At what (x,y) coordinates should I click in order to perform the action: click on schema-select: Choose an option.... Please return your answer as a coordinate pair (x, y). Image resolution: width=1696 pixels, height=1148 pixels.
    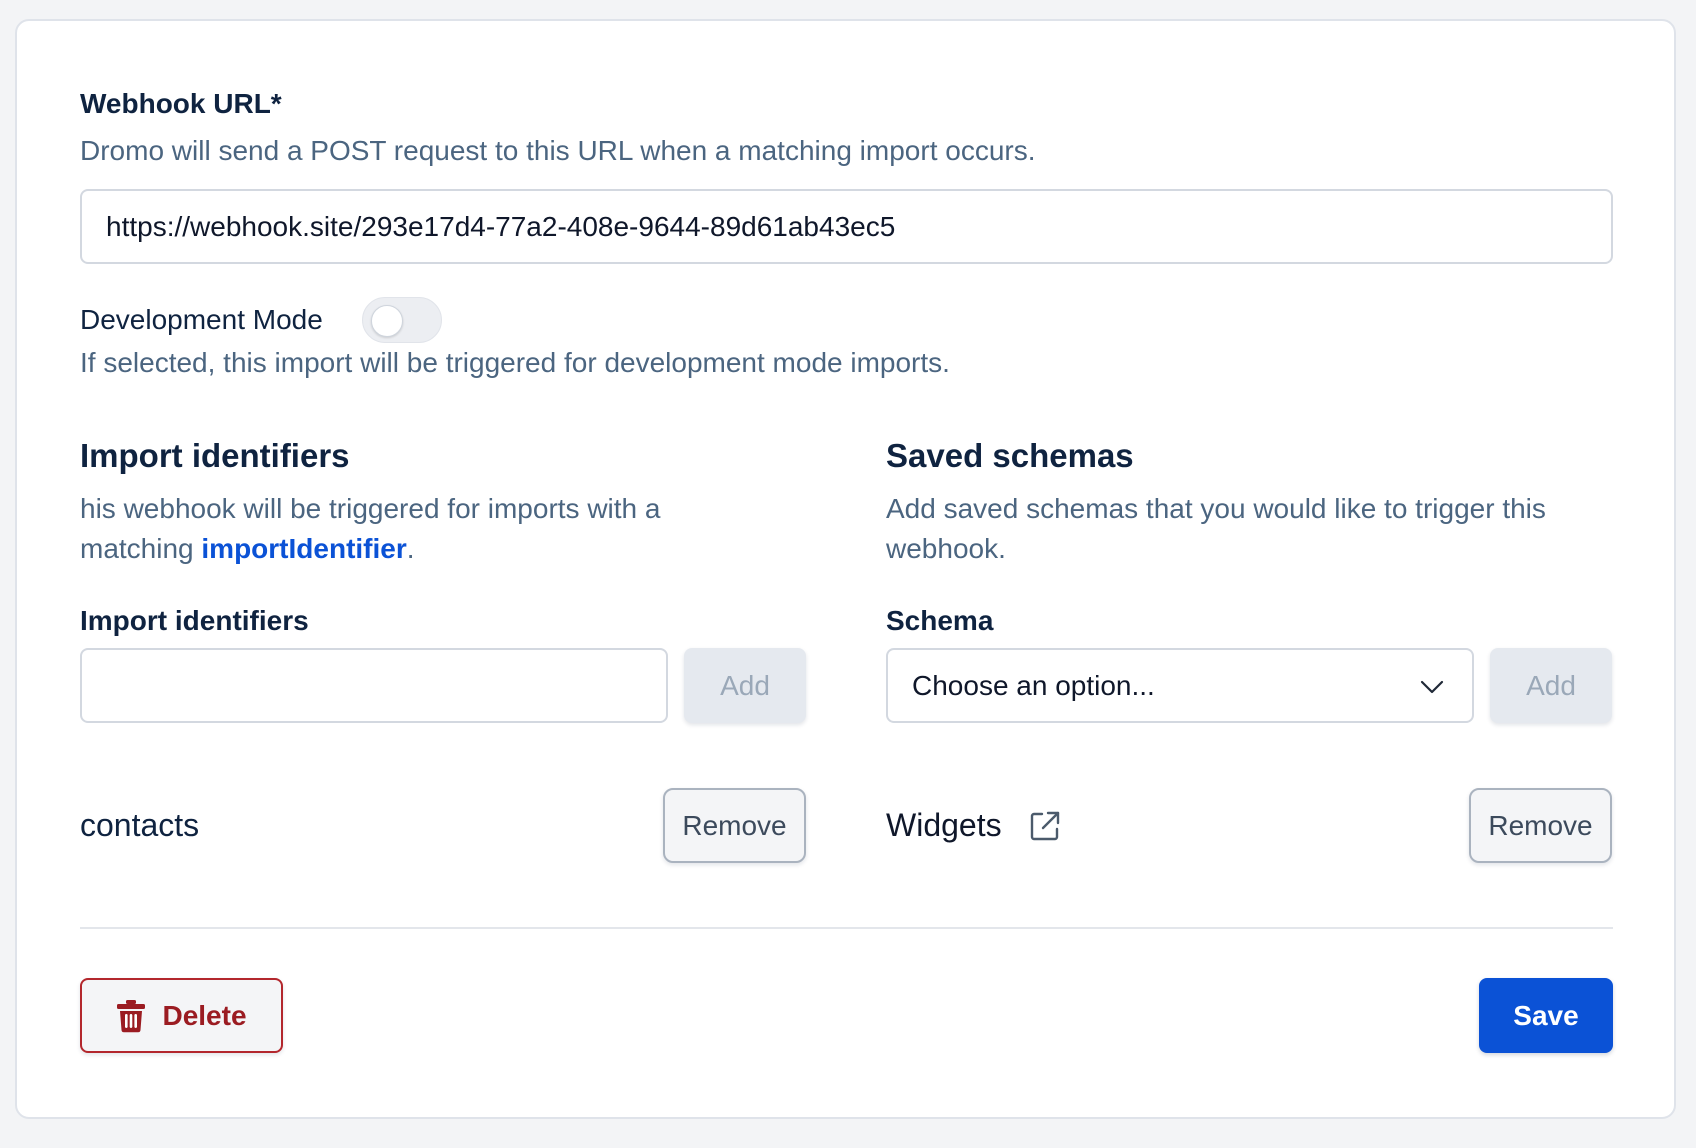
    Looking at the image, I should click on (1180, 685).